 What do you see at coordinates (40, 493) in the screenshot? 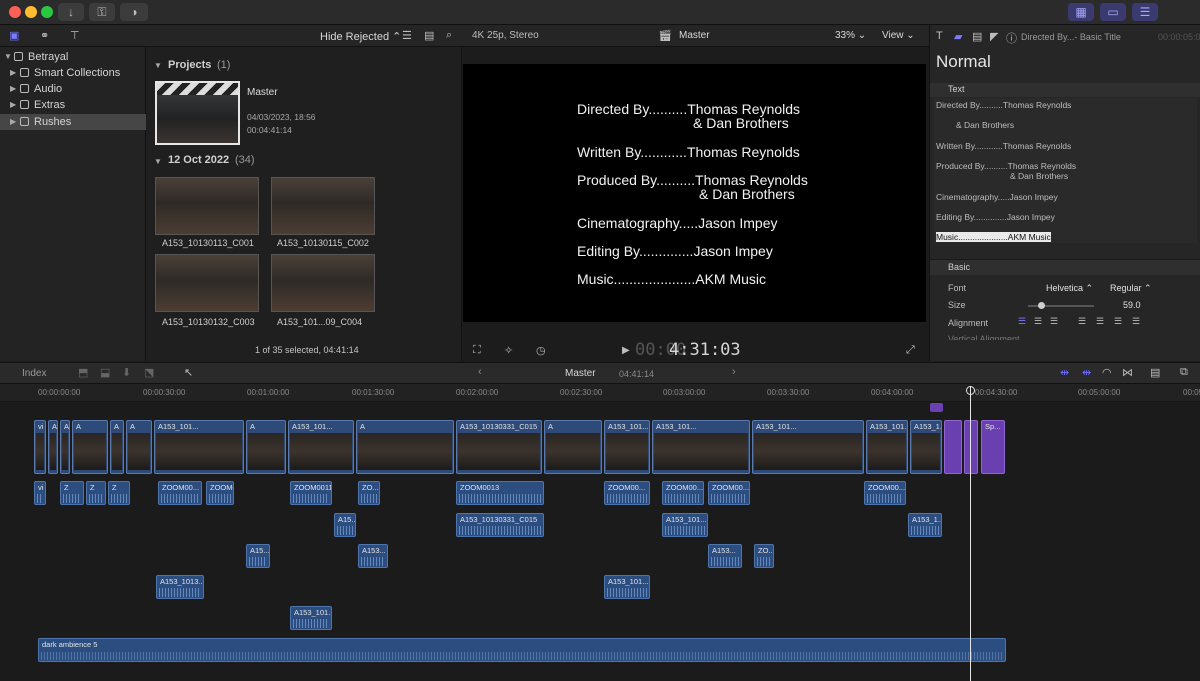
I see `audio-clip: vi` at bounding box center [40, 493].